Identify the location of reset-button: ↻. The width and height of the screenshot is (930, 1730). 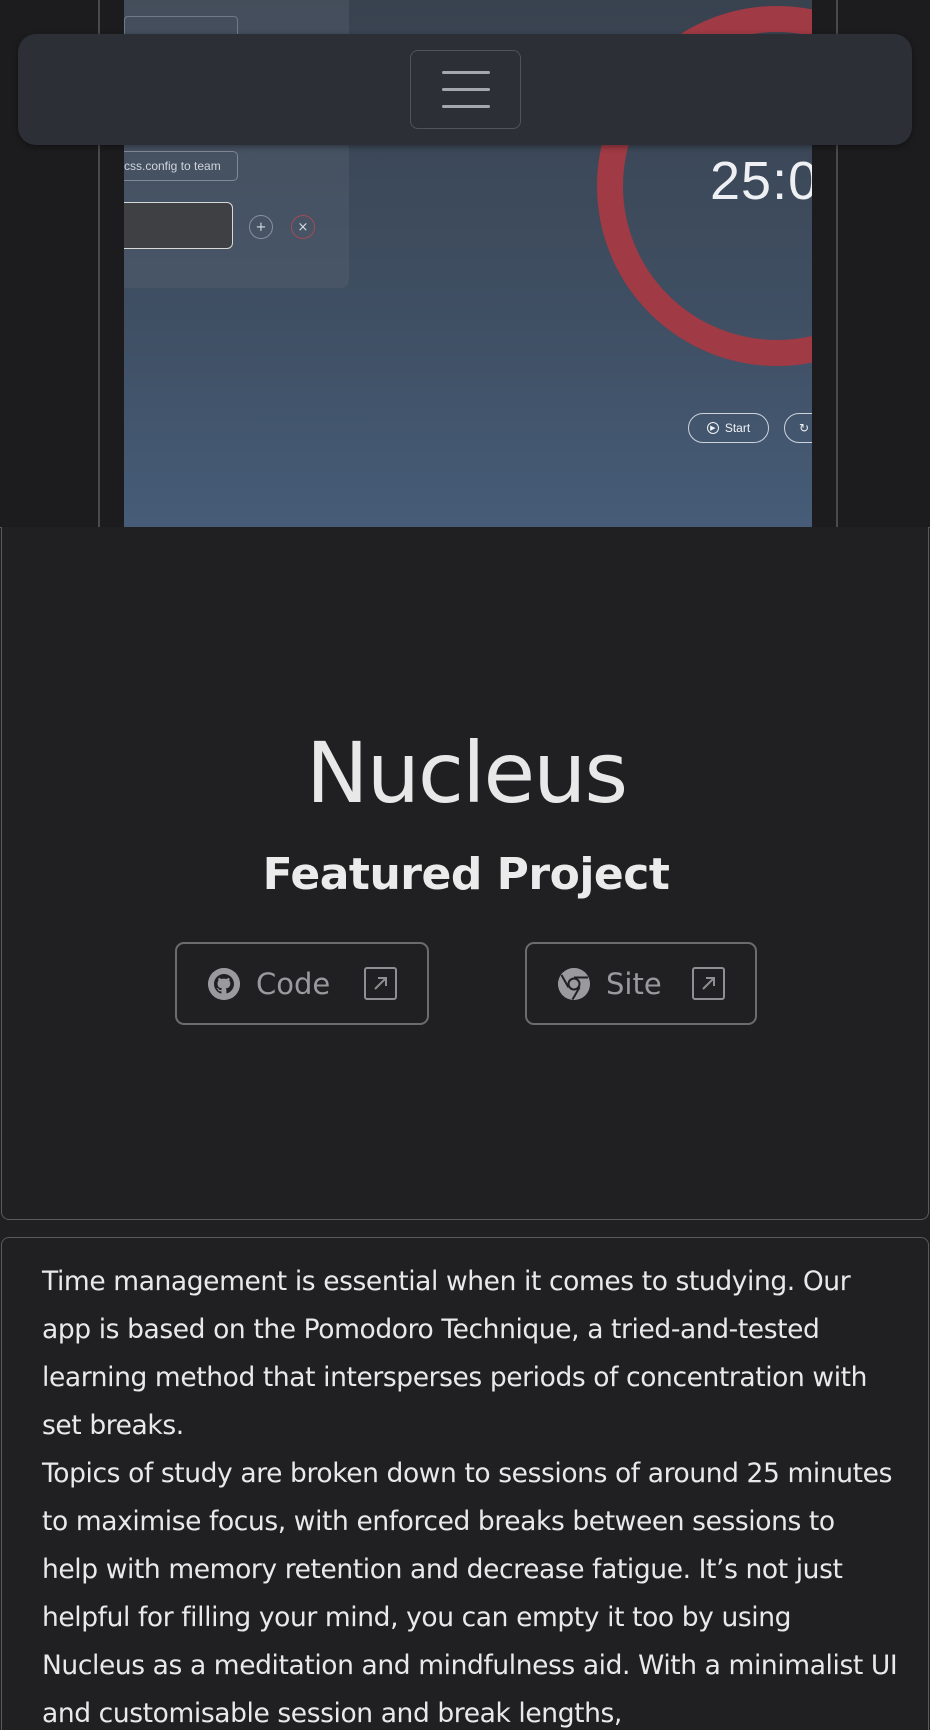
(798, 428).